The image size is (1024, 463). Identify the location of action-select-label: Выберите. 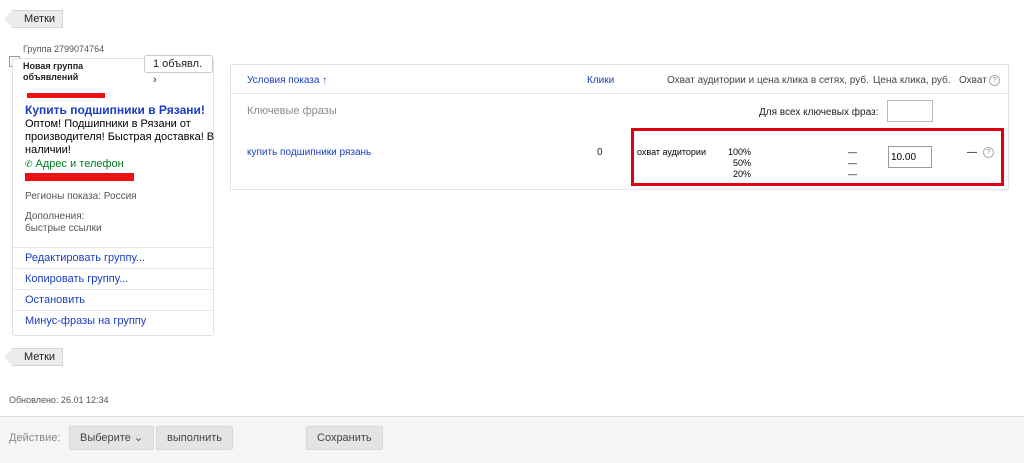
(105, 438).